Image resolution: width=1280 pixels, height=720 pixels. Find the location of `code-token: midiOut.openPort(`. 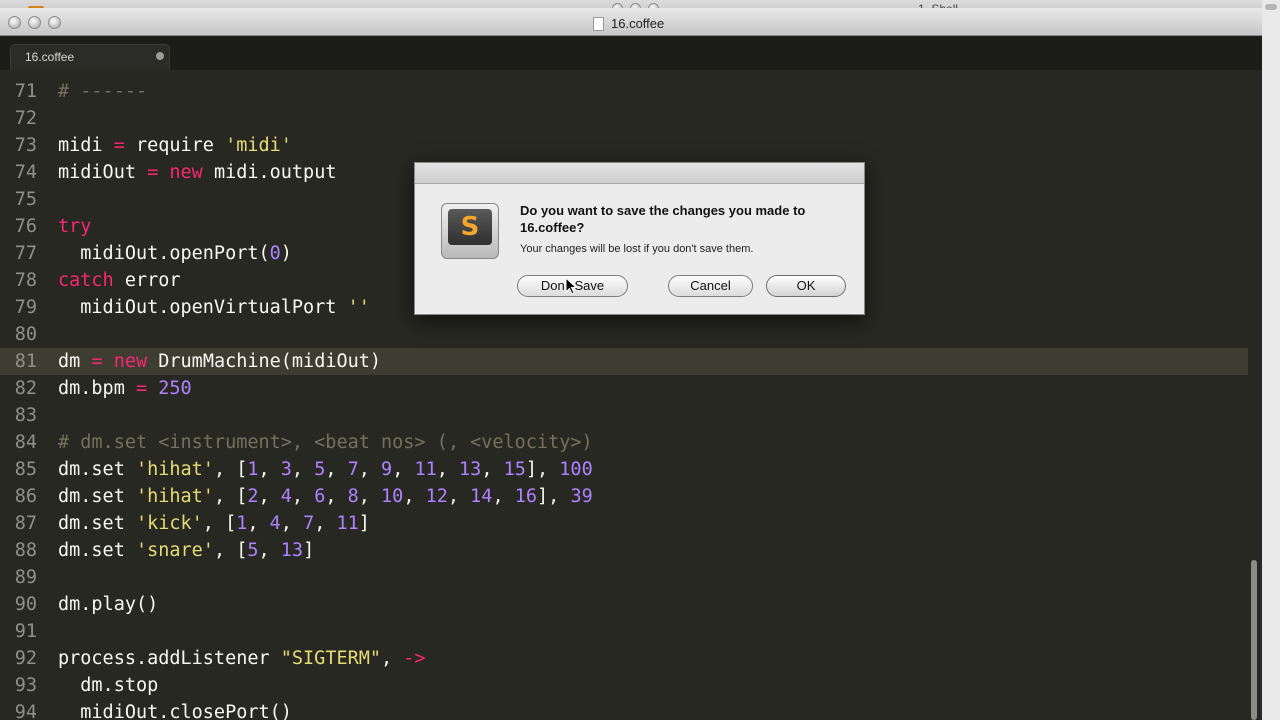

code-token: midiOut.openPort( is located at coordinates (164, 253).